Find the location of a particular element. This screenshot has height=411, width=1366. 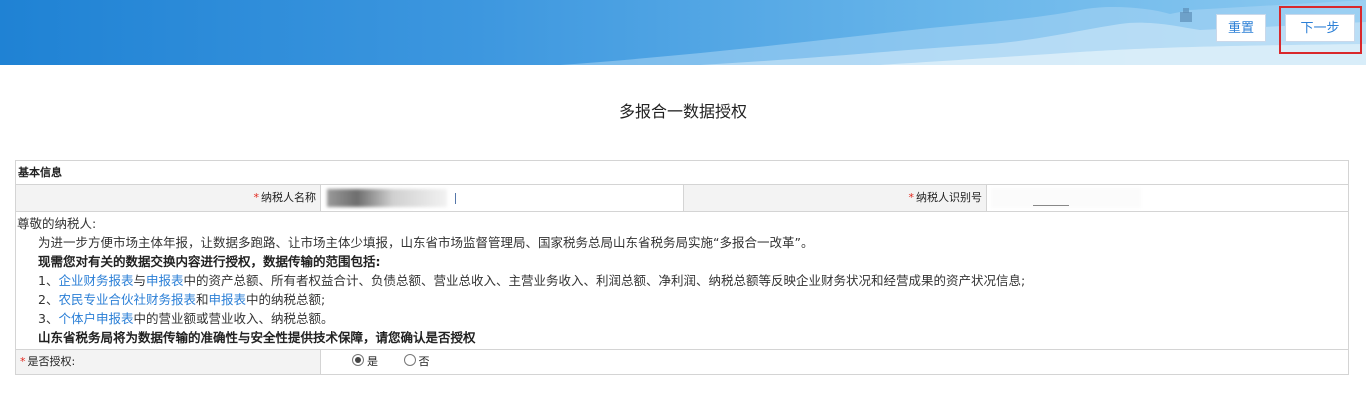

taxpayer-name-label-text: 纳税人名称 is located at coordinates (288, 197).